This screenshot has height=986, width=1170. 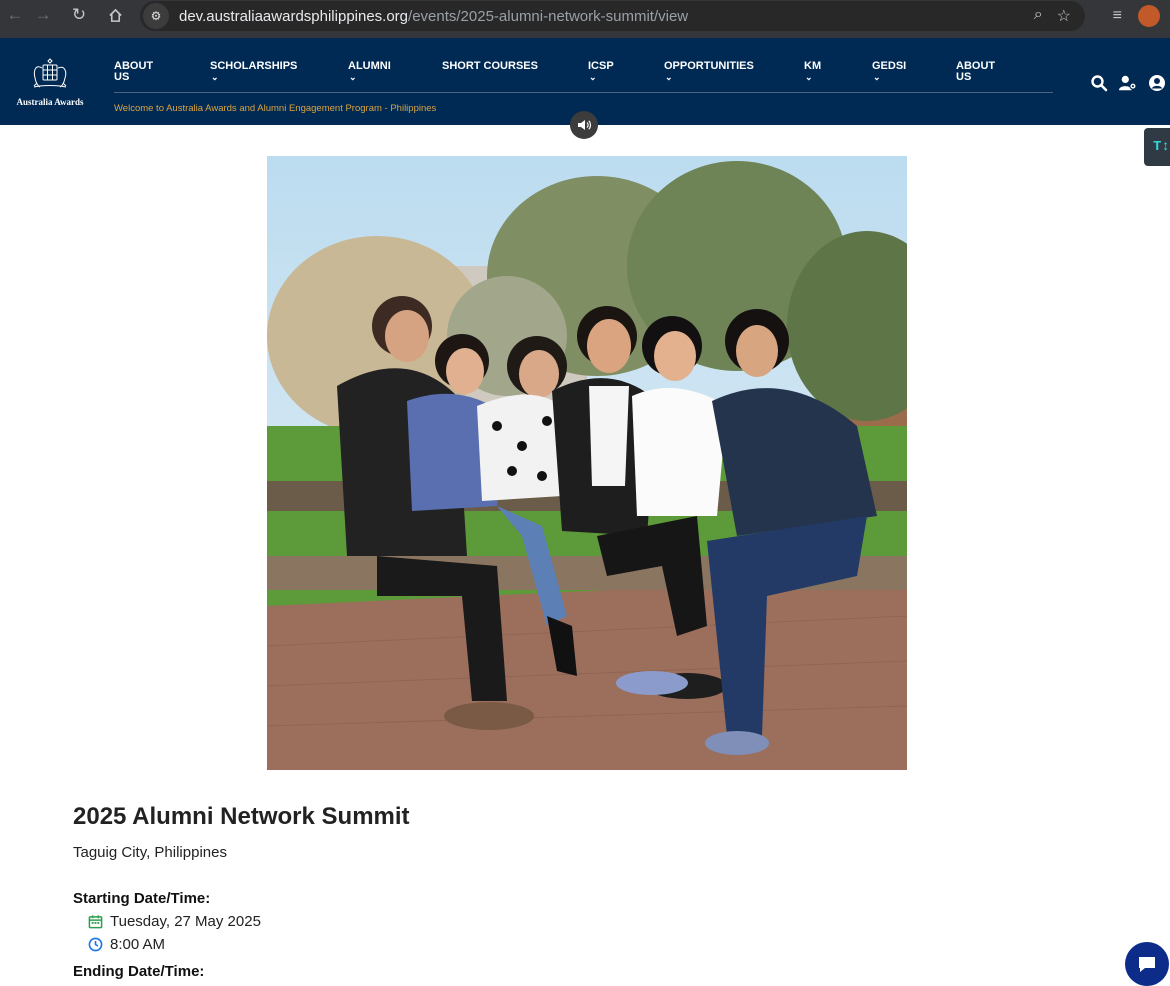 I want to click on speaker-icon, so click(x=584, y=125).